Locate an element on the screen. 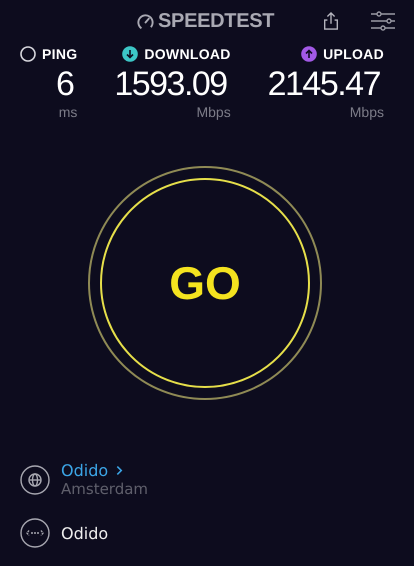 Image resolution: width=414 pixels, height=566 pixels. speedtest-logo: SPEEDTEST is located at coordinates (205, 21).